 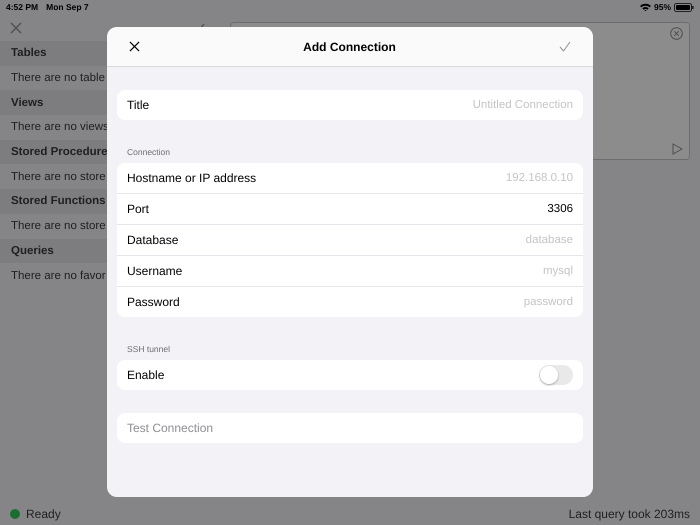 I want to click on field-label: Hostname or IP address, so click(x=191, y=178).